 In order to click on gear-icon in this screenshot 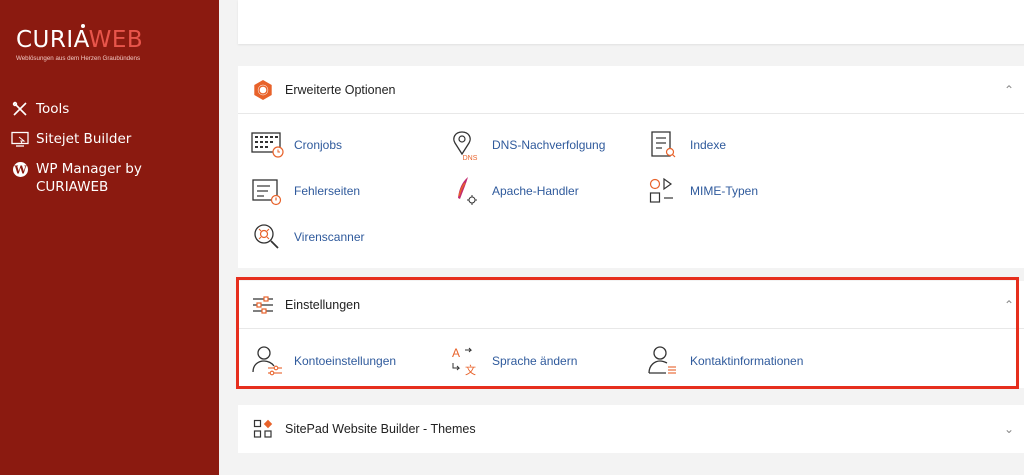, I will do `click(263, 90)`.